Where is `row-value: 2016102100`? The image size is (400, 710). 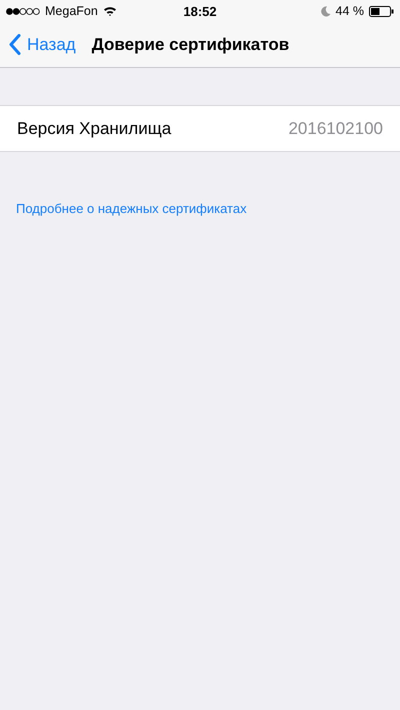
row-value: 2016102100 is located at coordinates (335, 128).